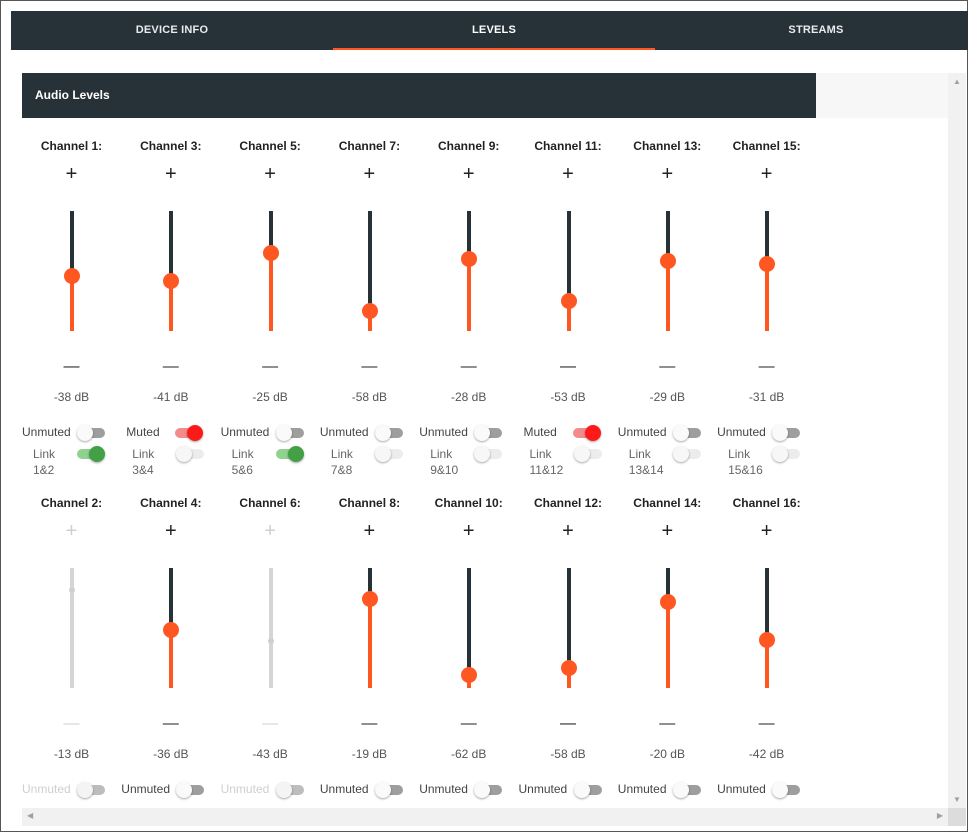 The image size is (968, 832). What do you see at coordinates (485, 817) in the screenshot?
I see `horizontal-scrollbar: ◀ ▶` at bounding box center [485, 817].